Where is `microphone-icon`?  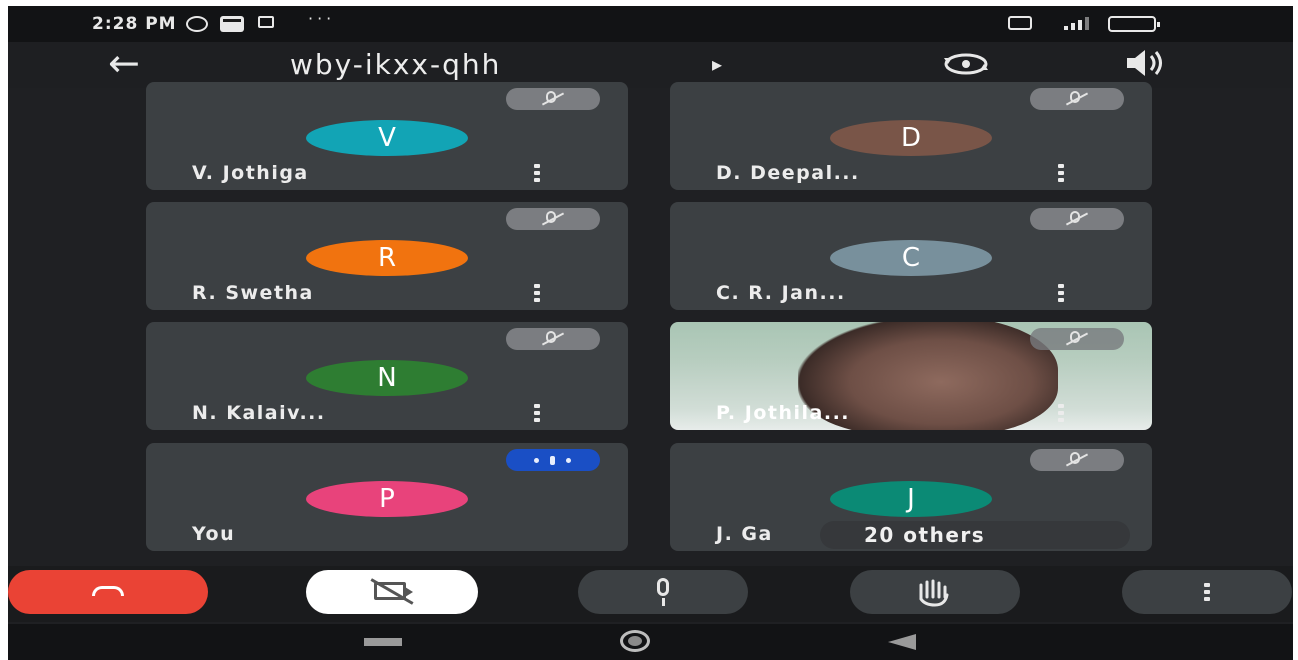 microphone-icon is located at coordinates (663, 587).